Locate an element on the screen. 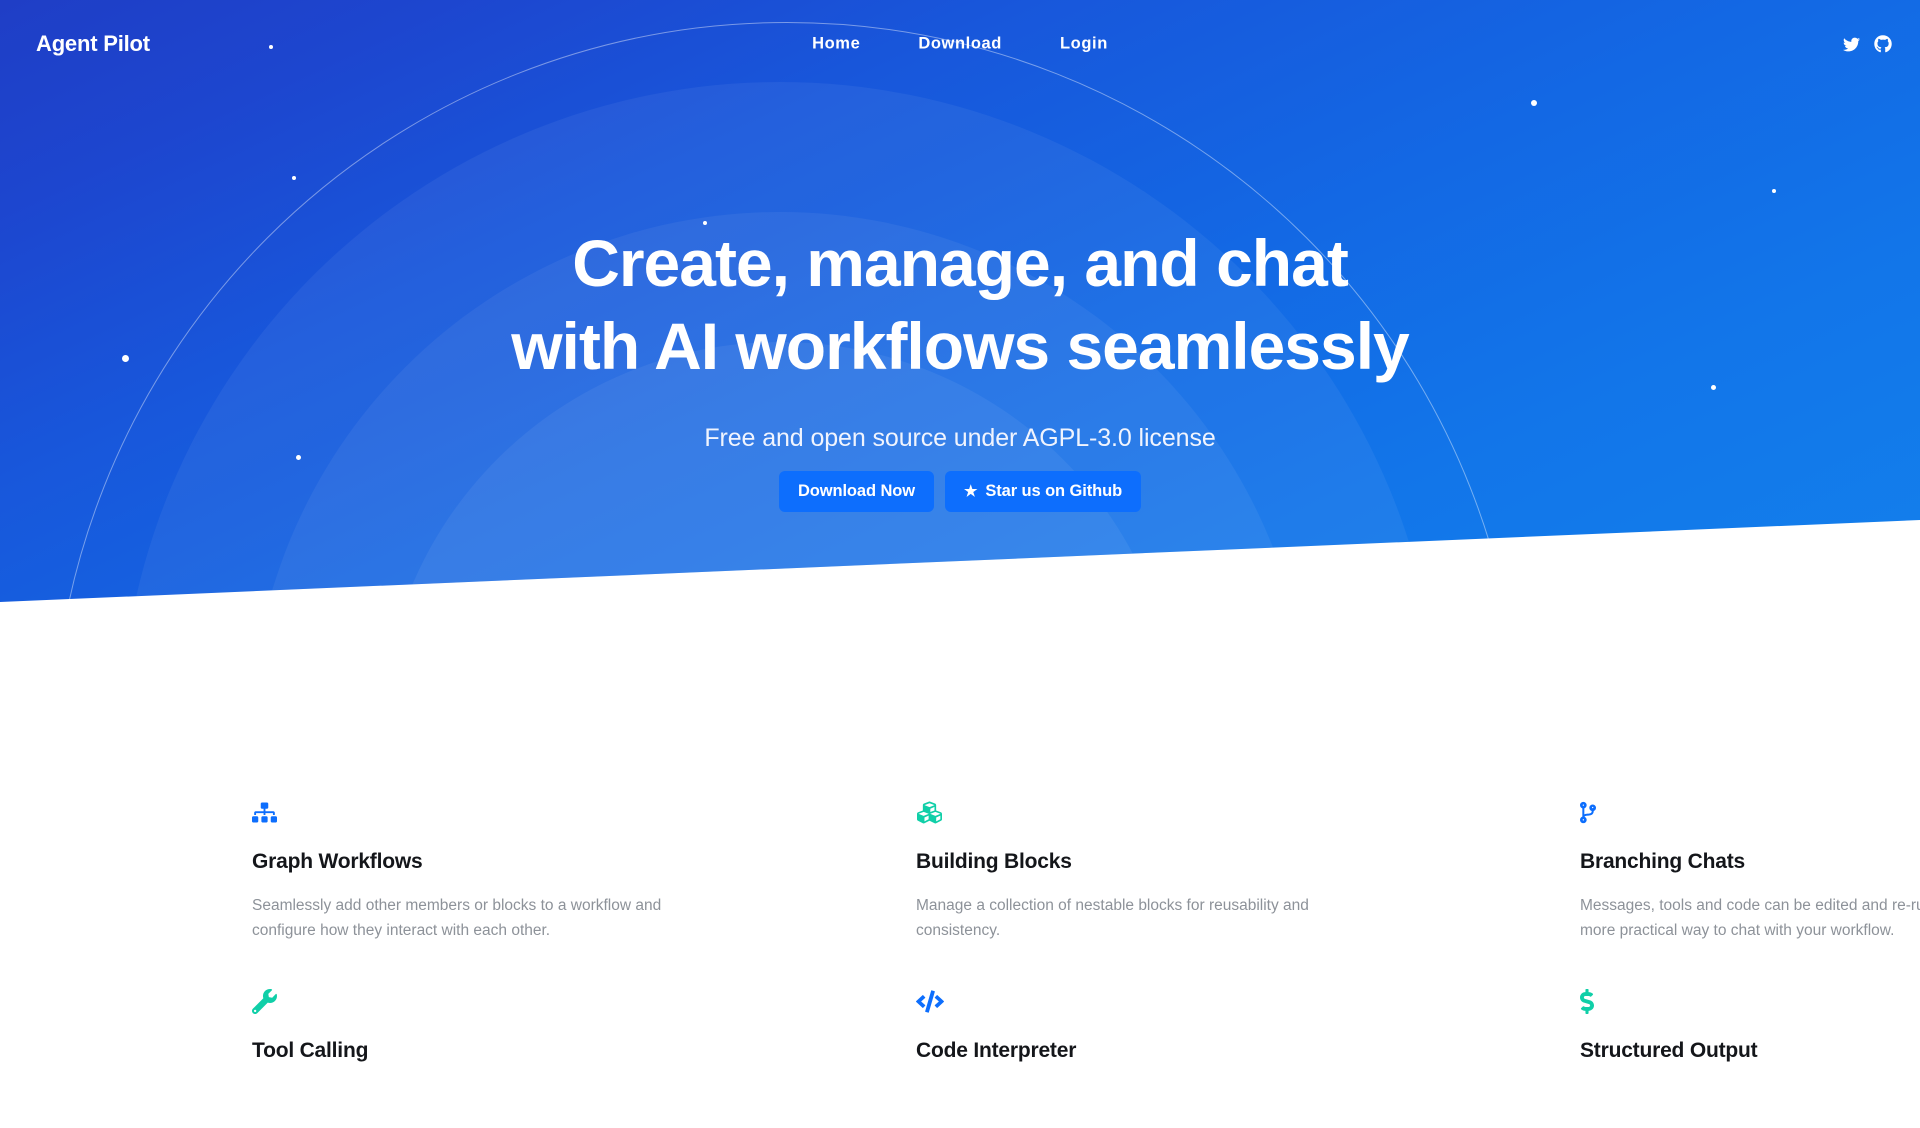 This screenshot has height=1128, width=1920. star-on-github-label: Star us on Github is located at coordinates (1054, 491).